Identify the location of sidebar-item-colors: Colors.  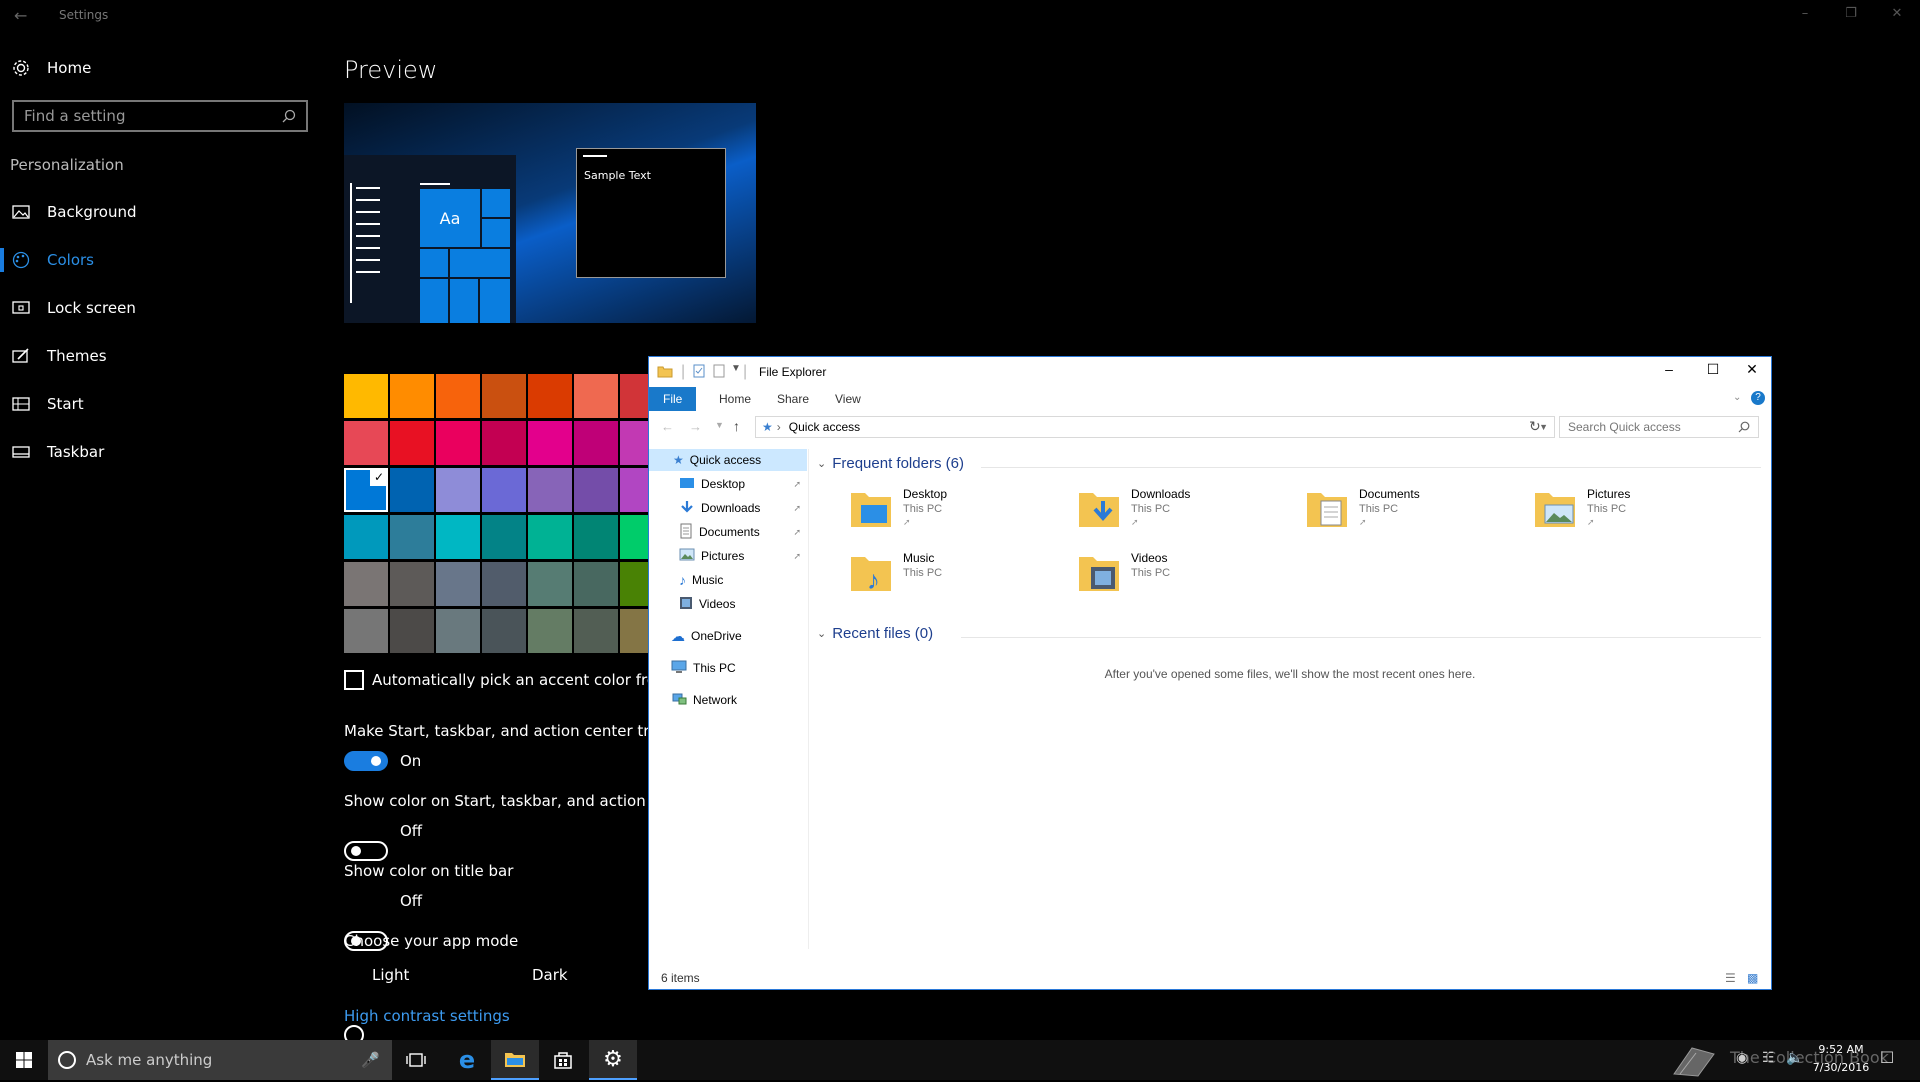
(162, 260).